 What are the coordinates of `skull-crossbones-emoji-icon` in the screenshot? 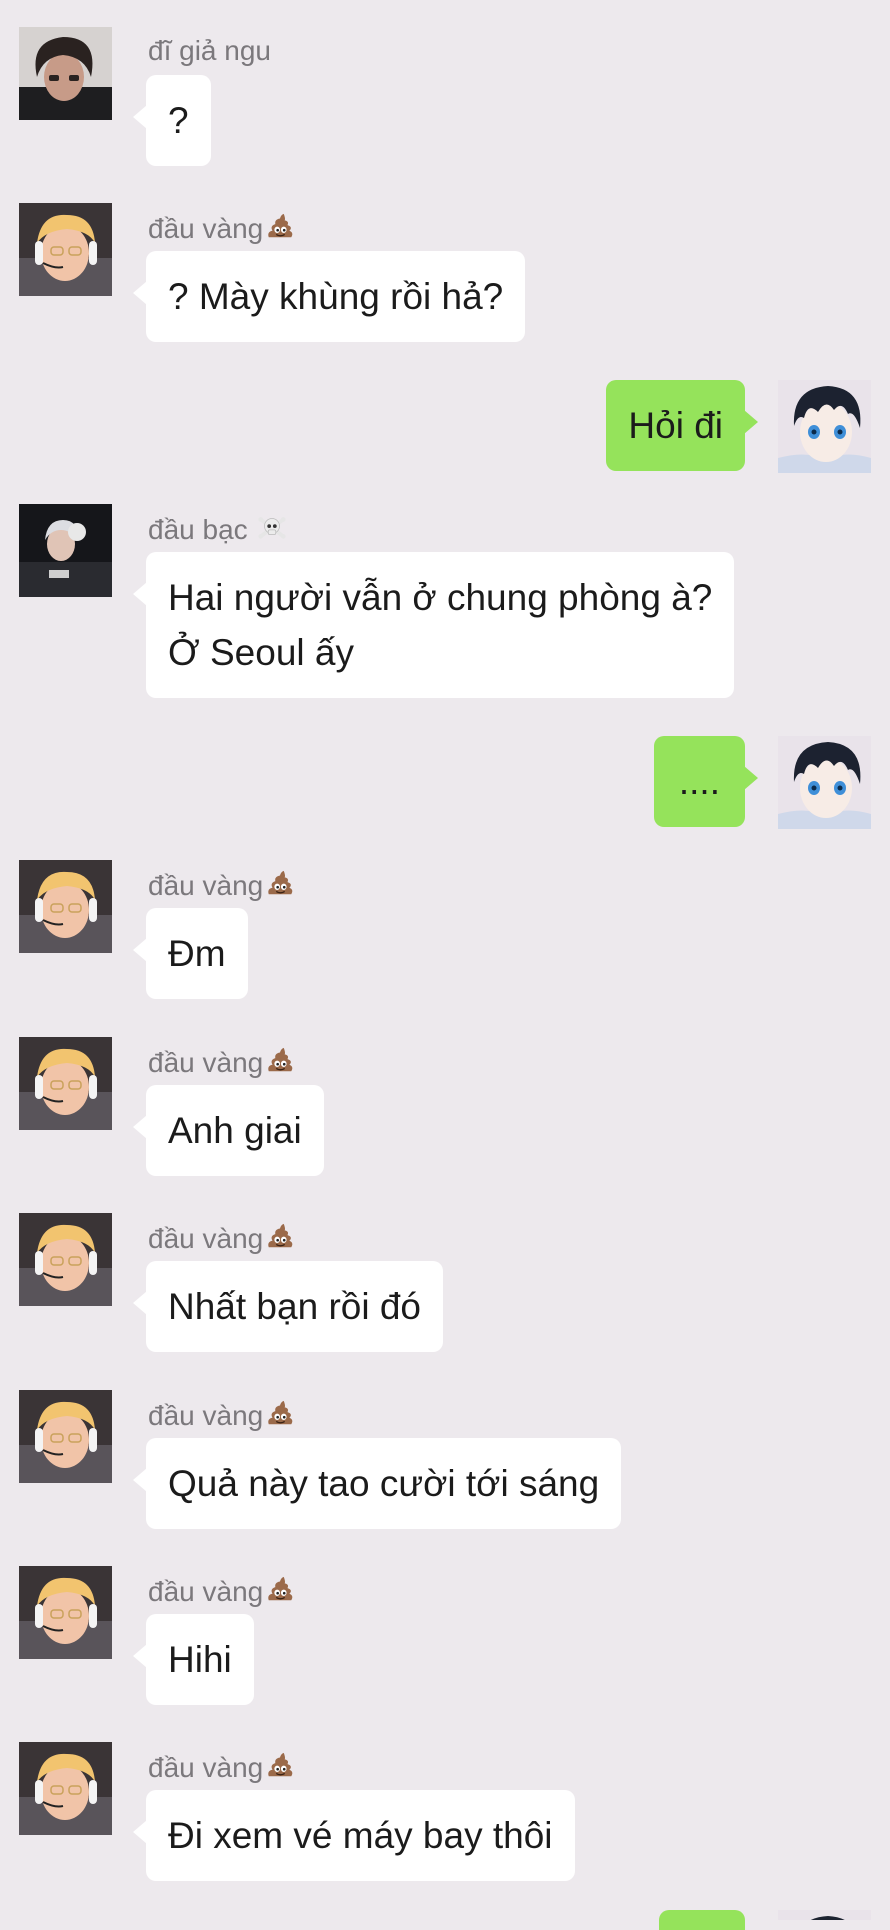 It's located at (272, 527).